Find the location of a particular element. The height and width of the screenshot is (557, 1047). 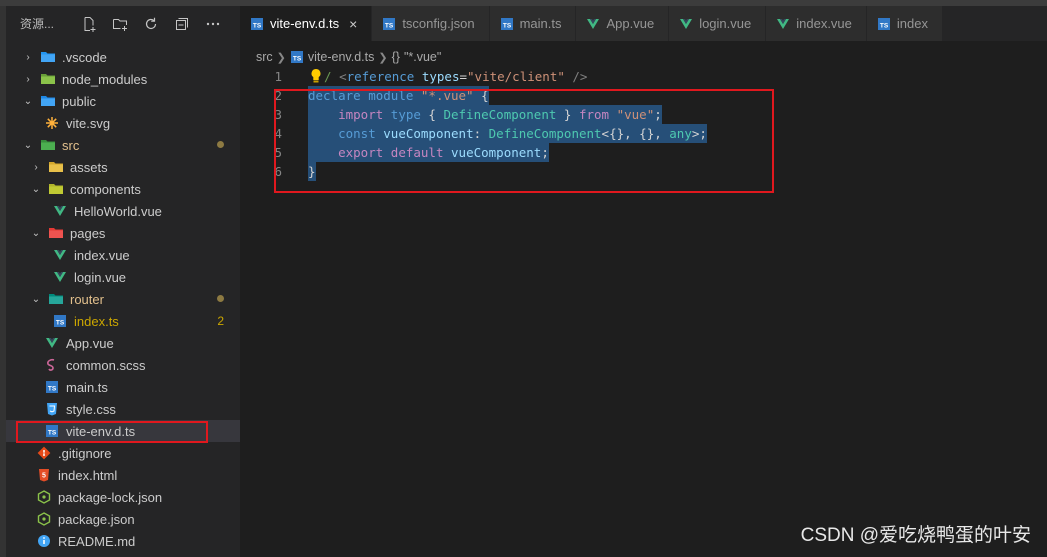

close-icon: × is located at coordinates (353, 24).